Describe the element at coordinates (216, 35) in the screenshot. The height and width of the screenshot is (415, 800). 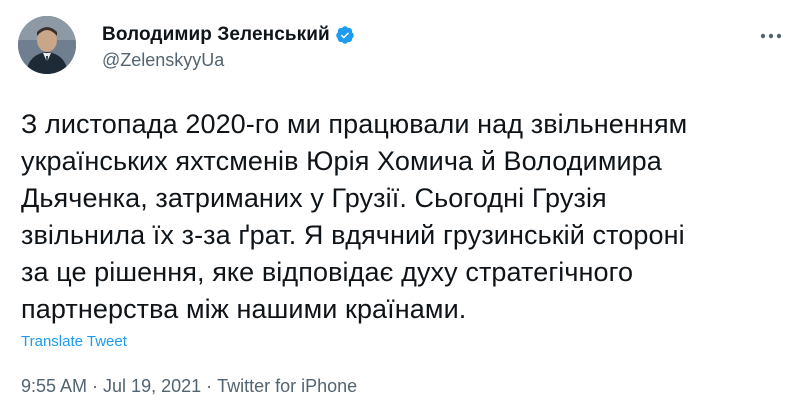
I see `author-display-name: Володимир Зеленський` at that location.